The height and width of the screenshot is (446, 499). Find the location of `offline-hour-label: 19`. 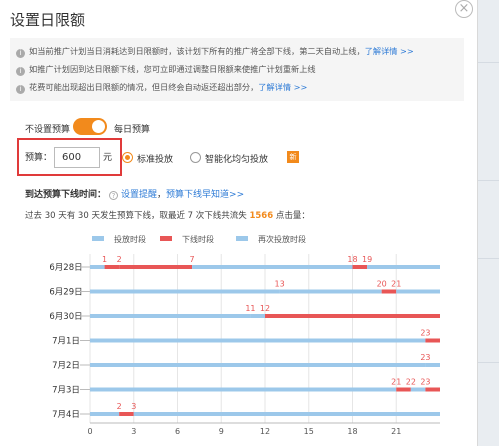

offline-hour-label: 19 is located at coordinates (367, 259).